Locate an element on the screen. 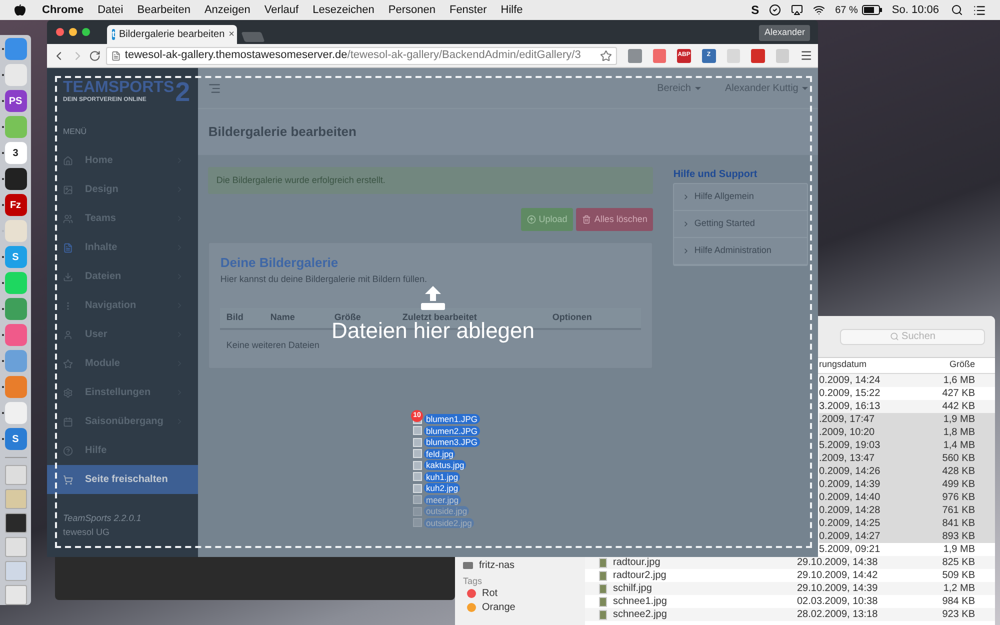  logo-number: 2 is located at coordinates (182, 92).